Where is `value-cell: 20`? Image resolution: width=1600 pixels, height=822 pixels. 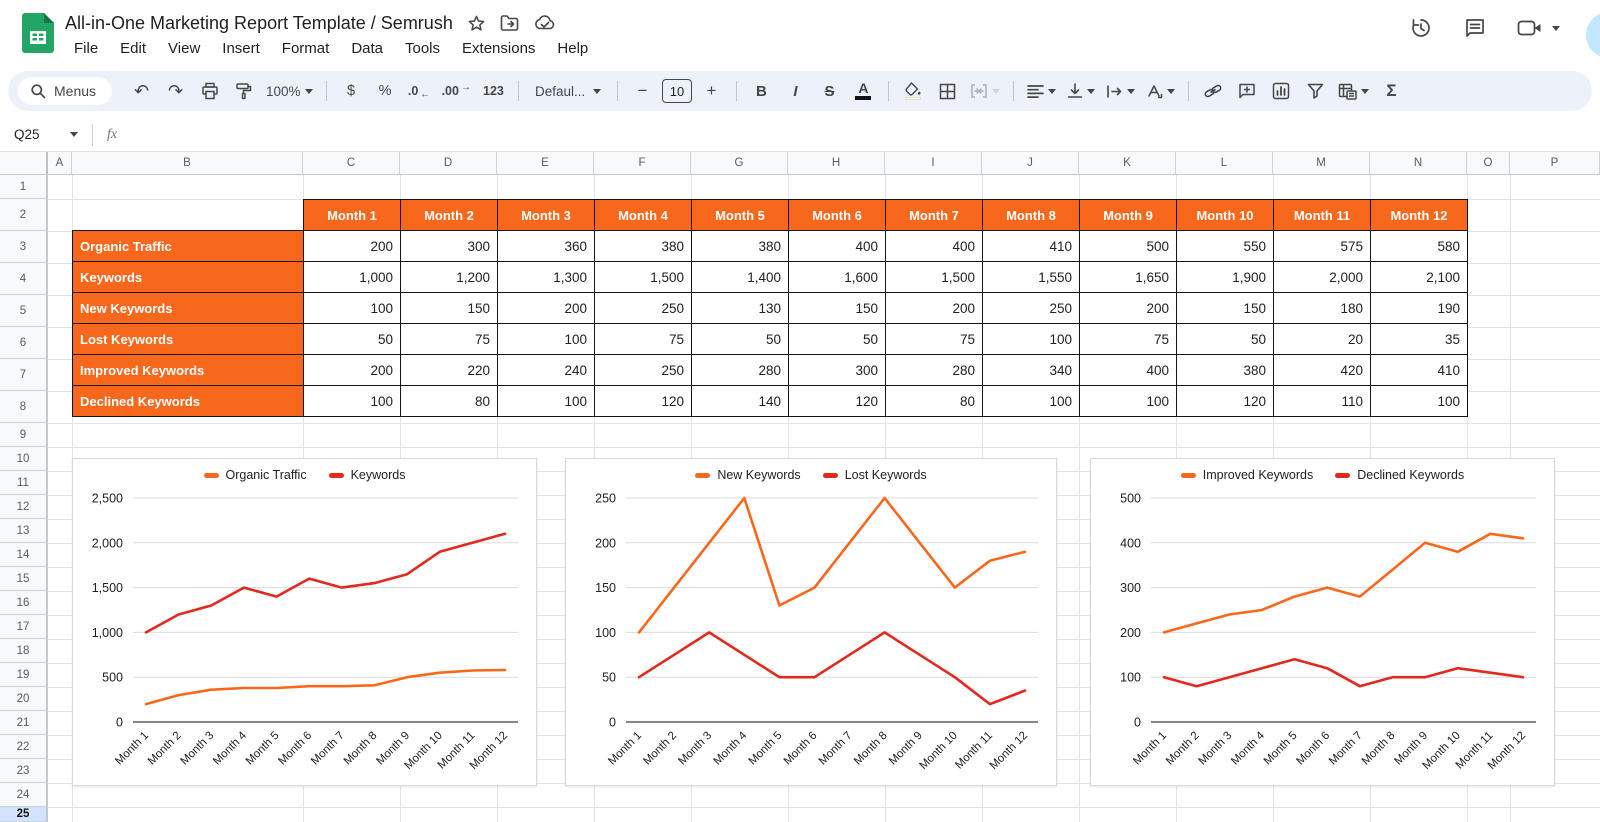 value-cell: 20 is located at coordinates (1322, 339).